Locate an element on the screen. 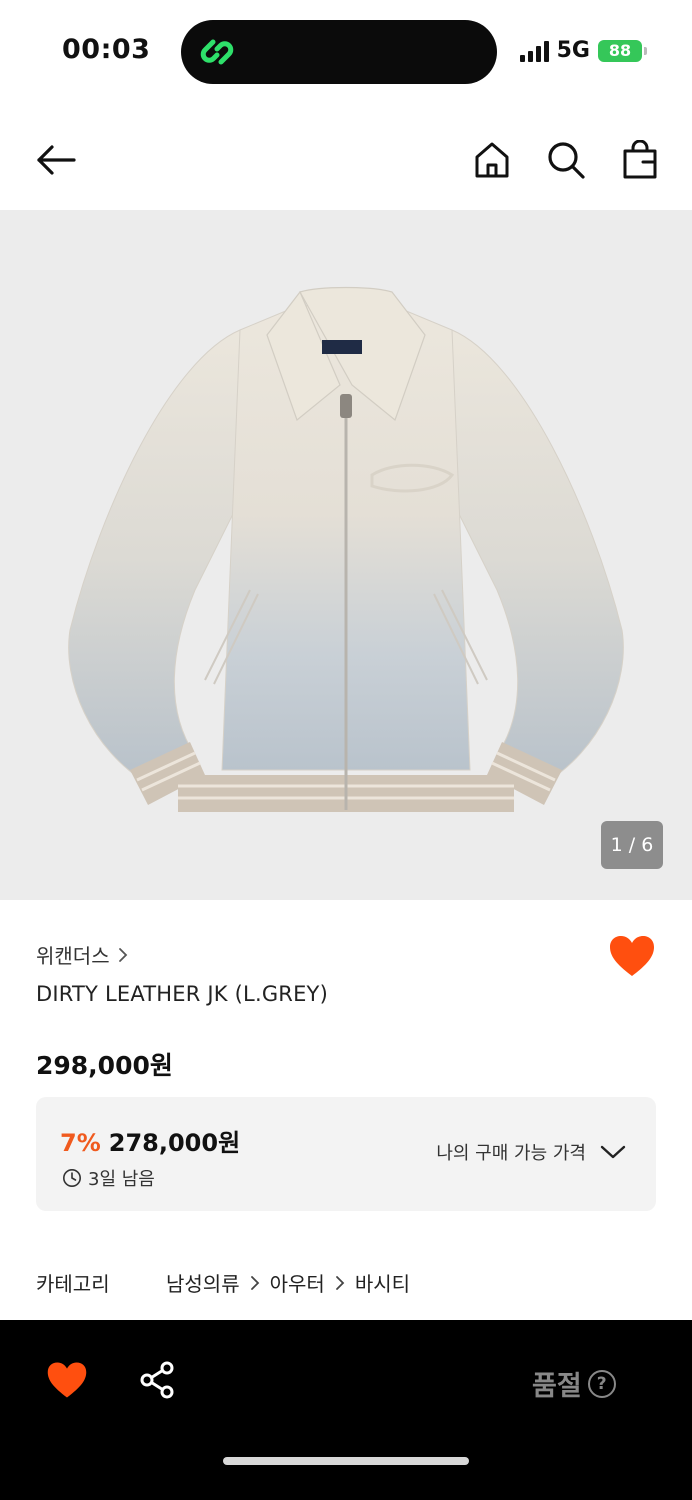 The image size is (692, 1500). status-time: 00:03 is located at coordinates (106, 49).